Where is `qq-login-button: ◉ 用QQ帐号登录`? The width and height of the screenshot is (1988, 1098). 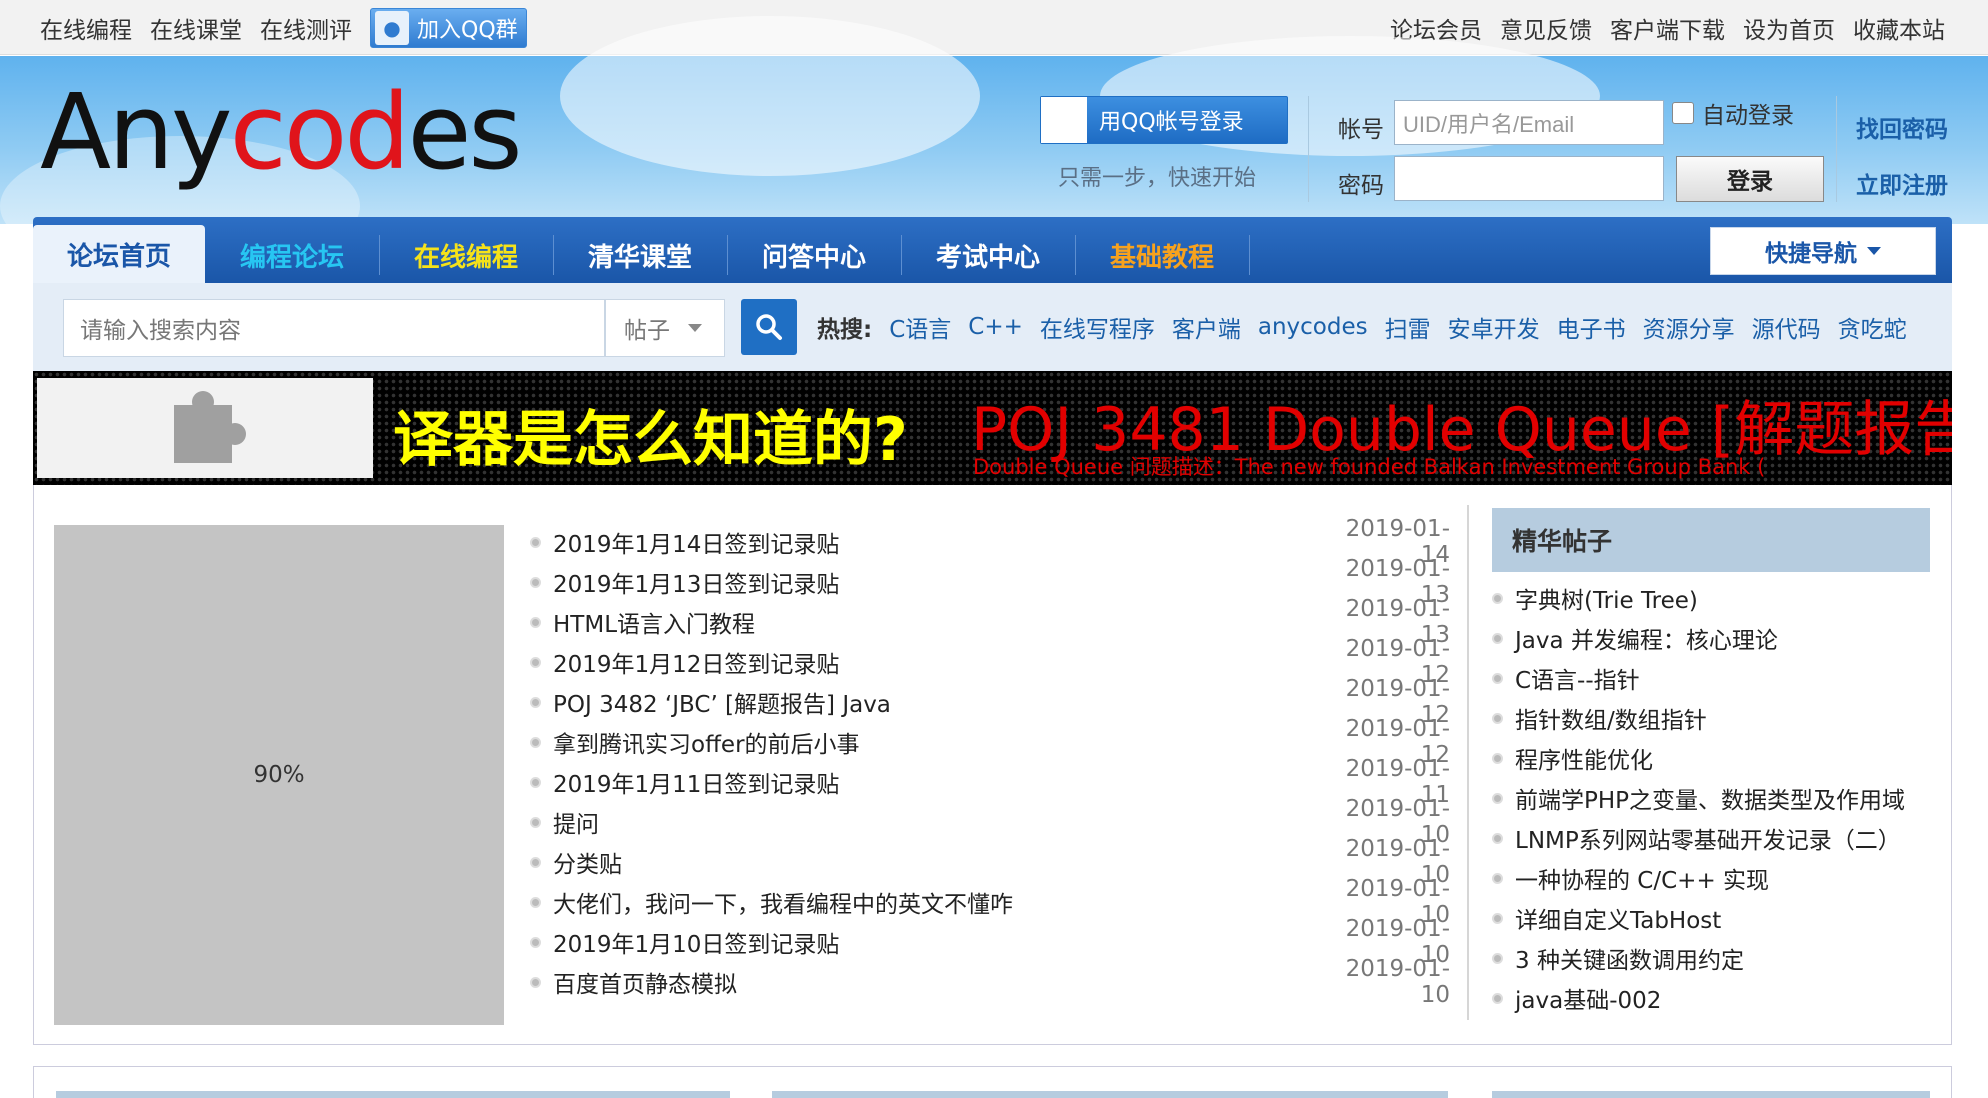 qq-login-button: ◉ 用QQ帐号登录 is located at coordinates (1164, 120).